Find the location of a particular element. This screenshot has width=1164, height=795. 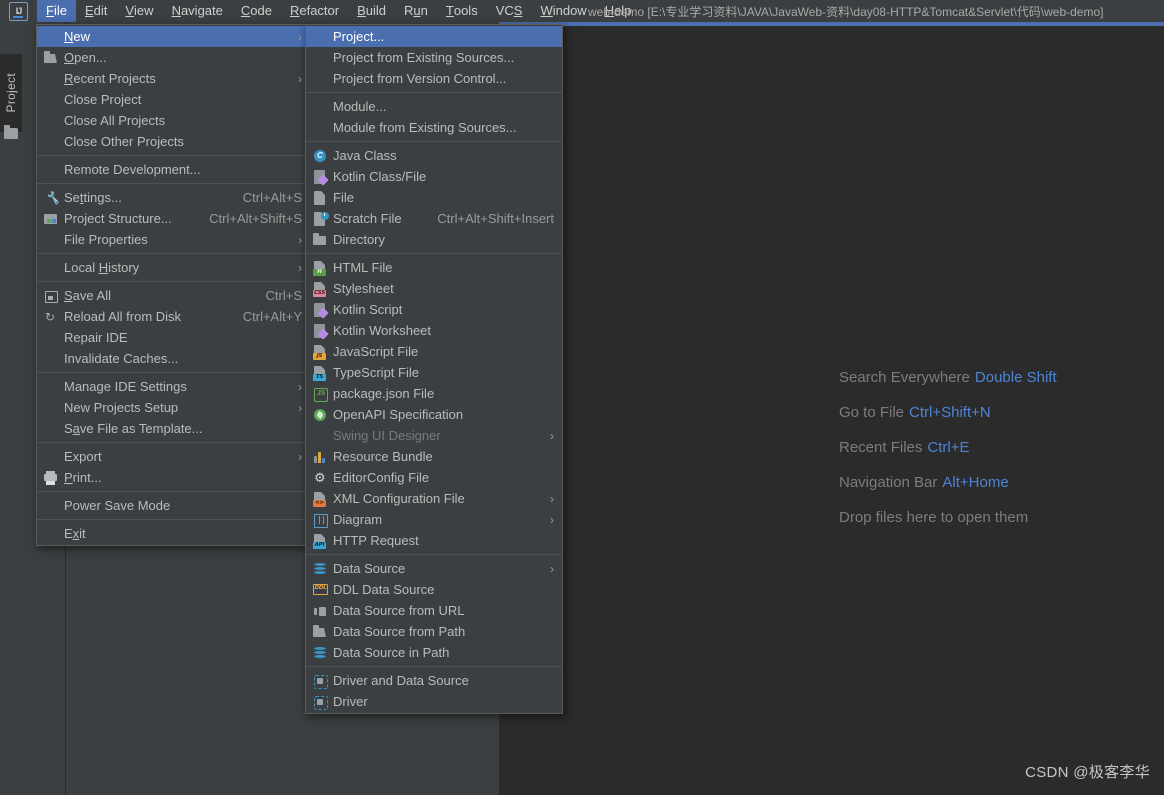

menu-item-label: Exit is located at coordinates (75, 533).